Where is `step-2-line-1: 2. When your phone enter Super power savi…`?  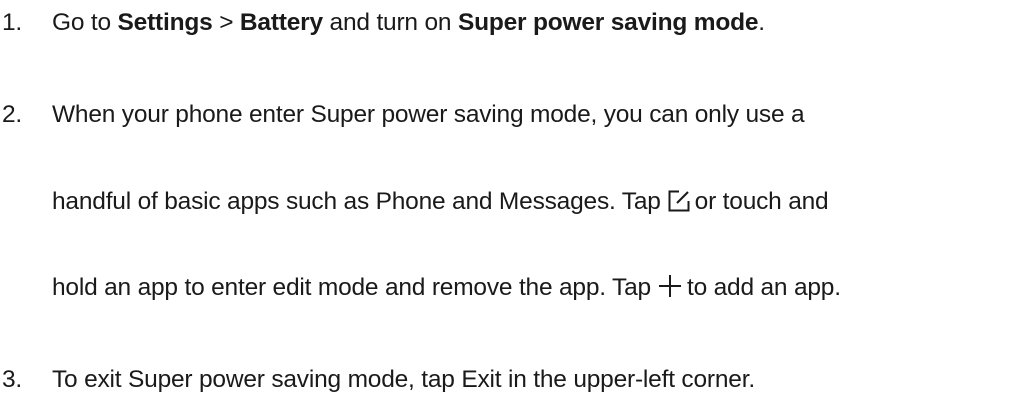 step-2-line-1: 2. When your phone enter Super power savi… is located at coordinates (402, 115).